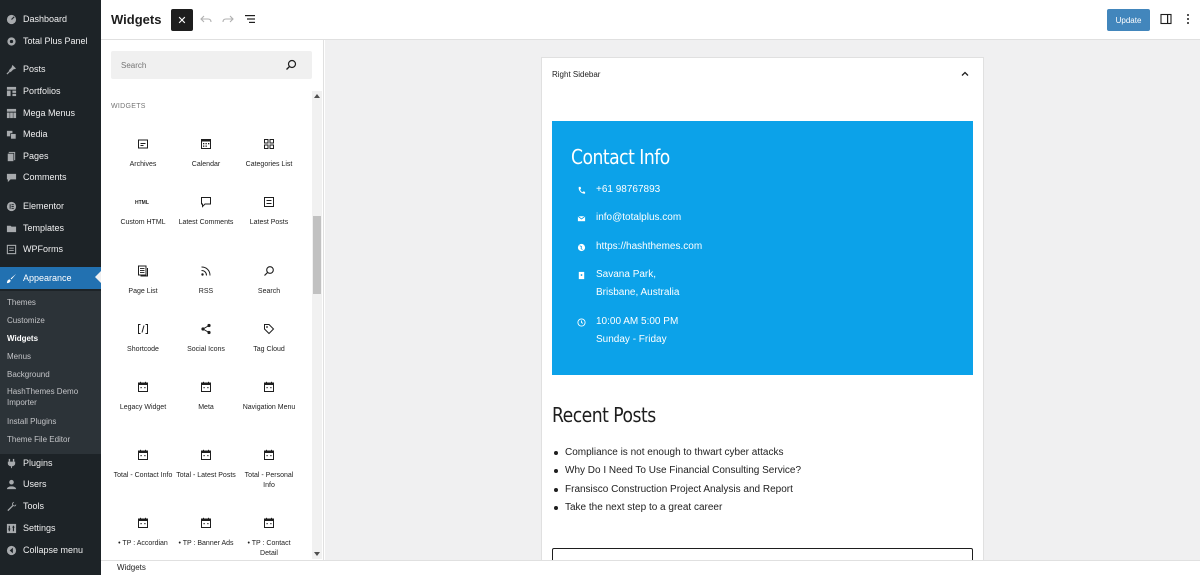 This screenshot has height=575, width=1200. Describe the element at coordinates (50, 113) in the screenshot. I see `menu-item-mega-menus: Mega Menus` at that location.